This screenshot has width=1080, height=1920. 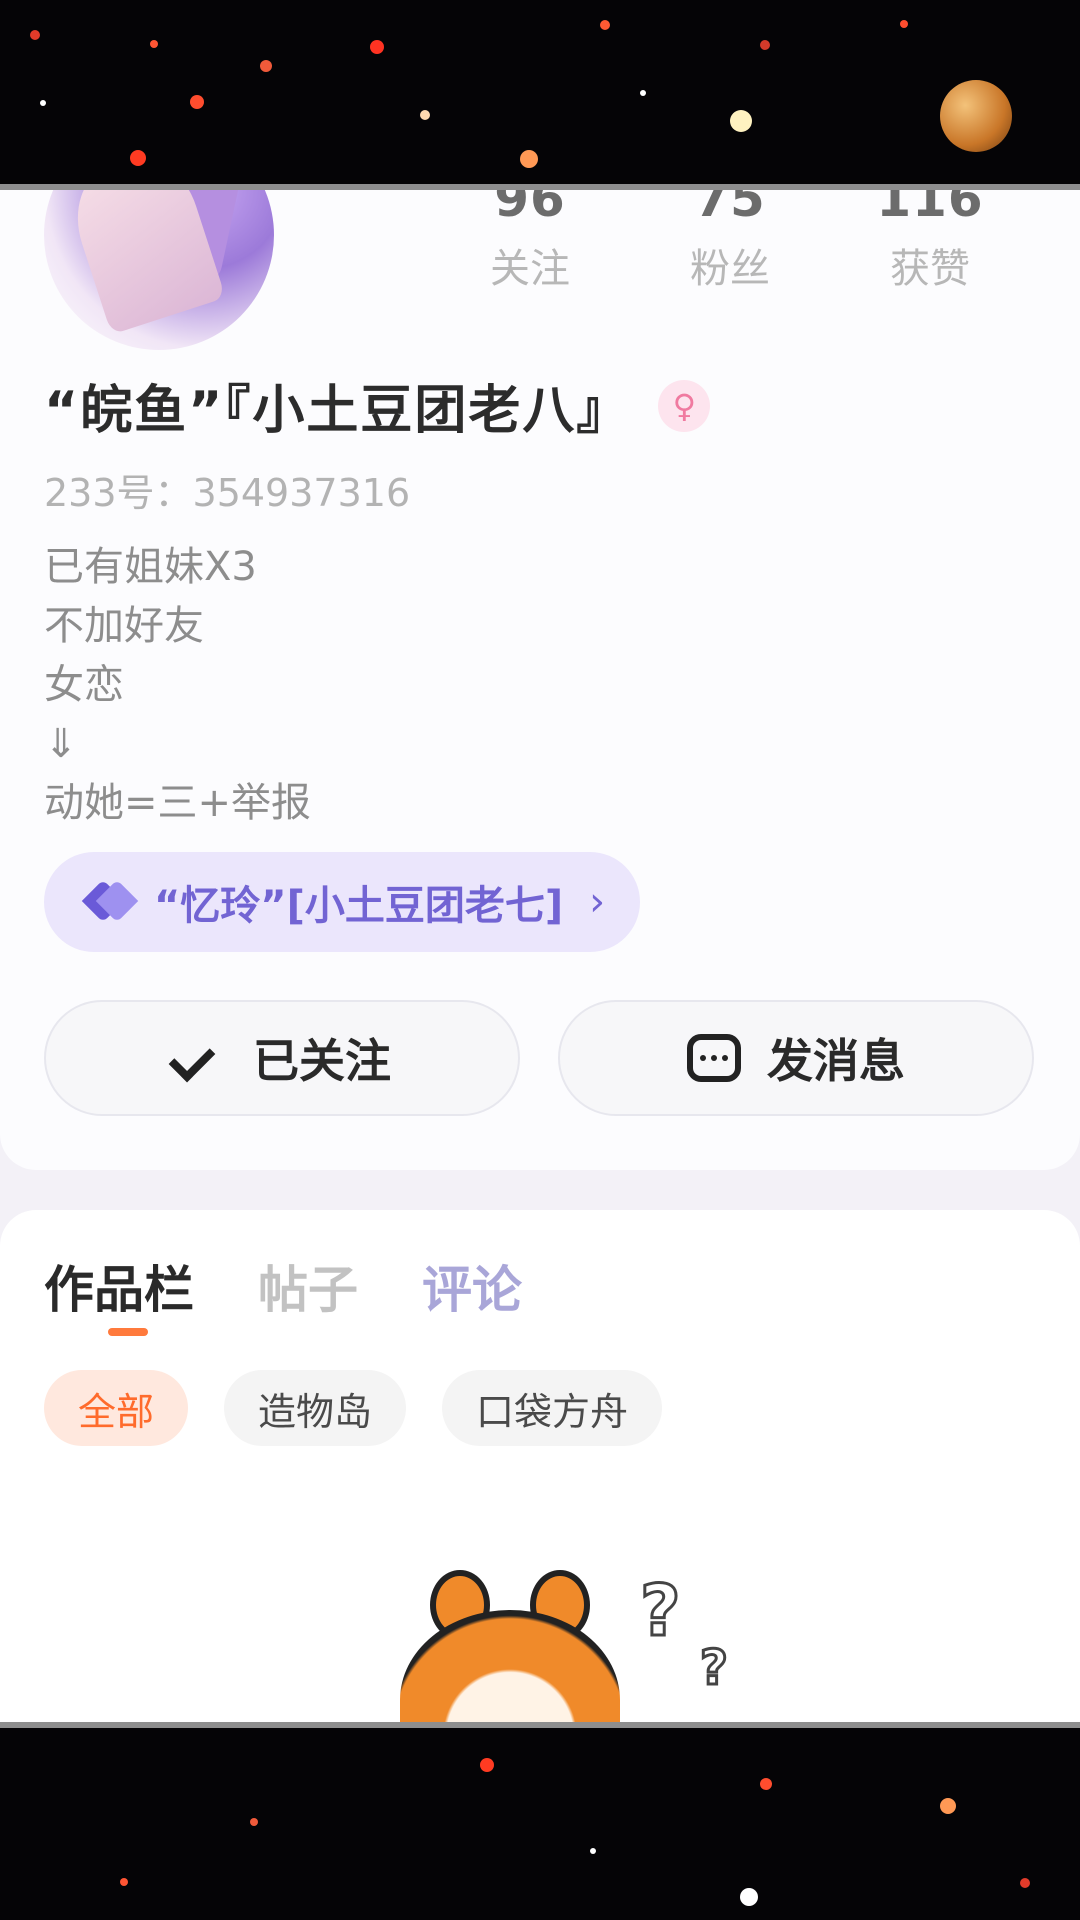 I want to click on tab-comments: 评论, so click(x=472, y=1286).